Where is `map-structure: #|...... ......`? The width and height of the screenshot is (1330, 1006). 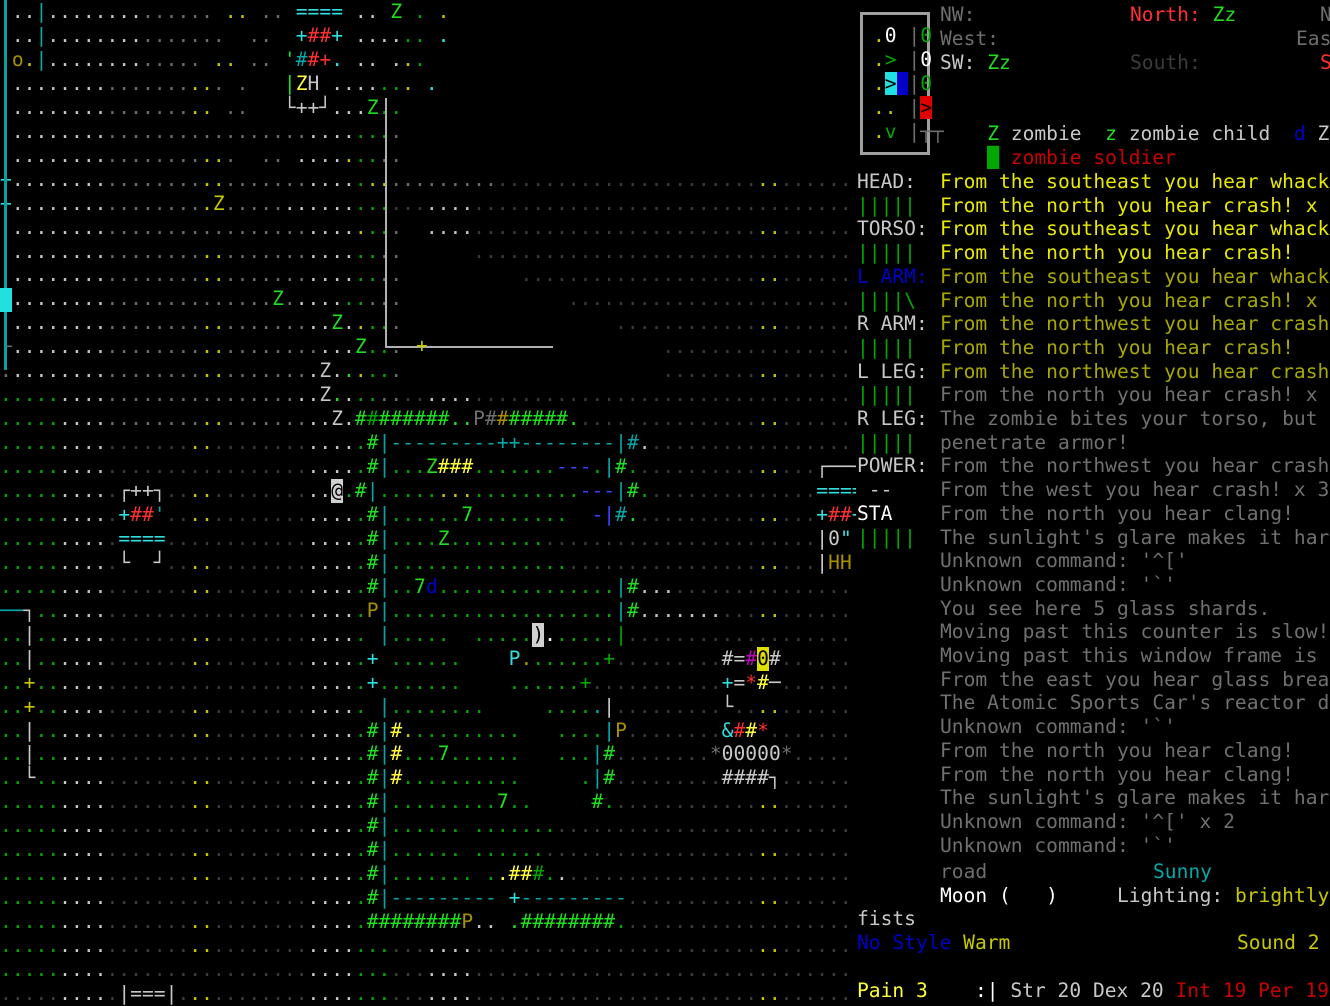
map-structure: #|...... ...... is located at coordinates (455, 850).